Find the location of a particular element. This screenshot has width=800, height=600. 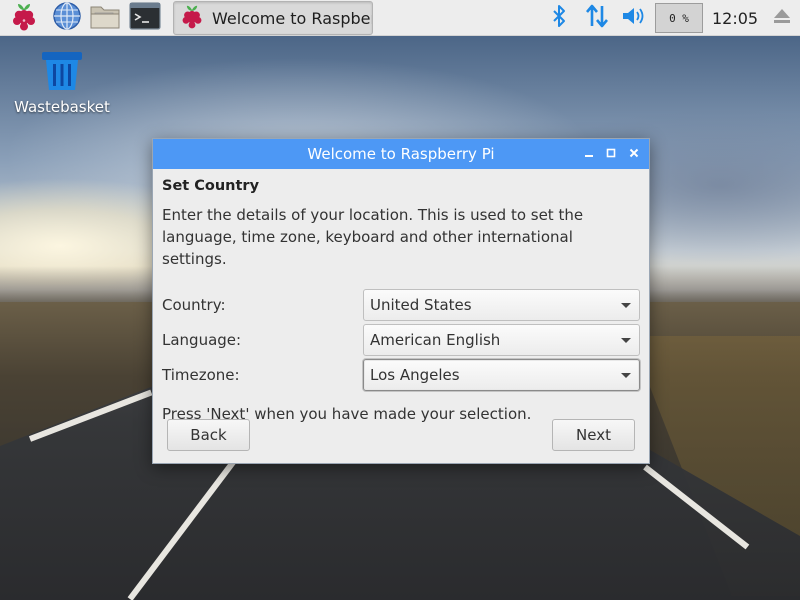

minimize-icon is located at coordinates (589, 154).